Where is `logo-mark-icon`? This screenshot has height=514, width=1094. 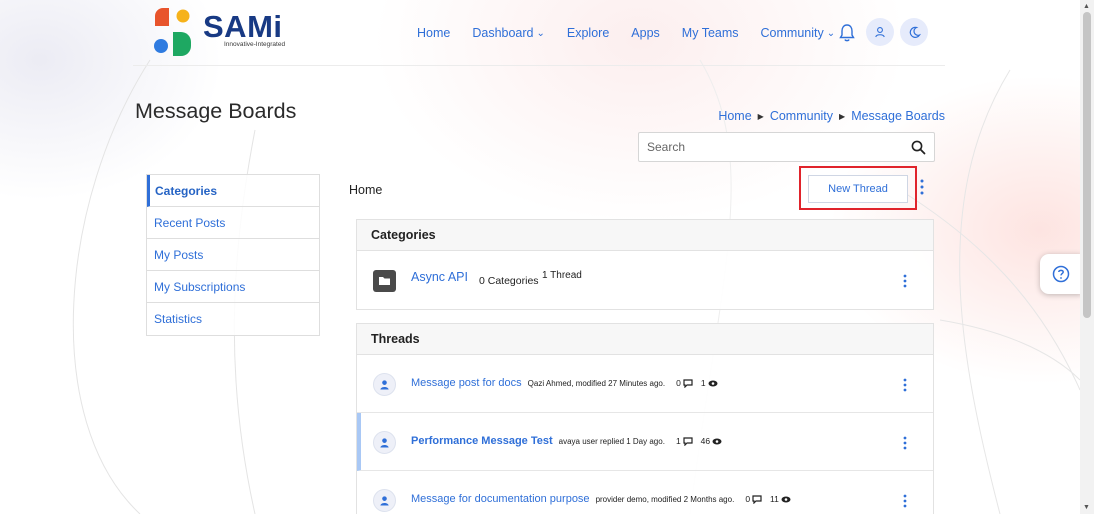 logo-mark-icon is located at coordinates (172, 32).